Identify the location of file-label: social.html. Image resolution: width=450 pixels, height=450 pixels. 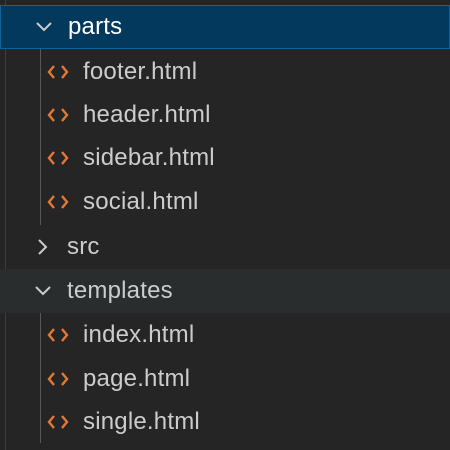
(141, 201).